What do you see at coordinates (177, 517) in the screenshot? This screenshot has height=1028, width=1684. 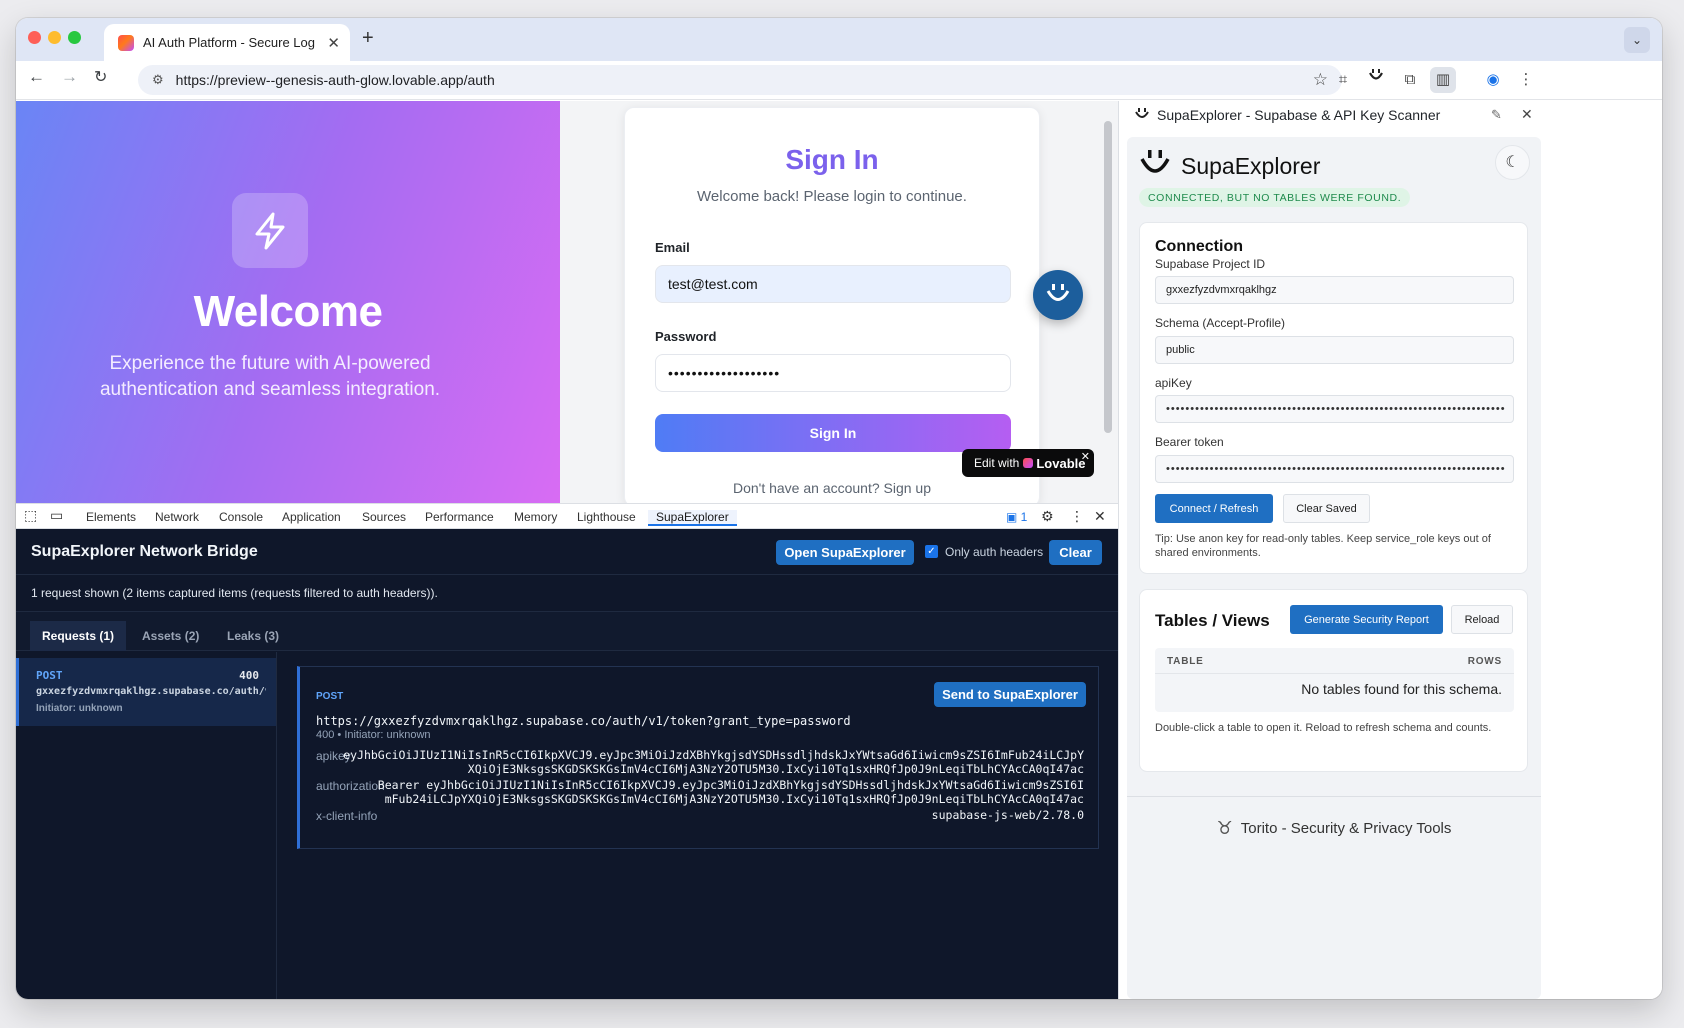 I see `devtools-tab-network: Network` at bounding box center [177, 517].